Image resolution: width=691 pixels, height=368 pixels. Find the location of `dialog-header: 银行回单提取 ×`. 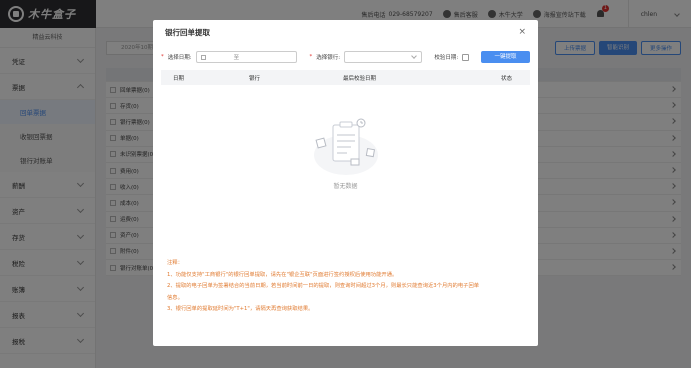

dialog-header: 银行回单提取 × is located at coordinates (345, 32).